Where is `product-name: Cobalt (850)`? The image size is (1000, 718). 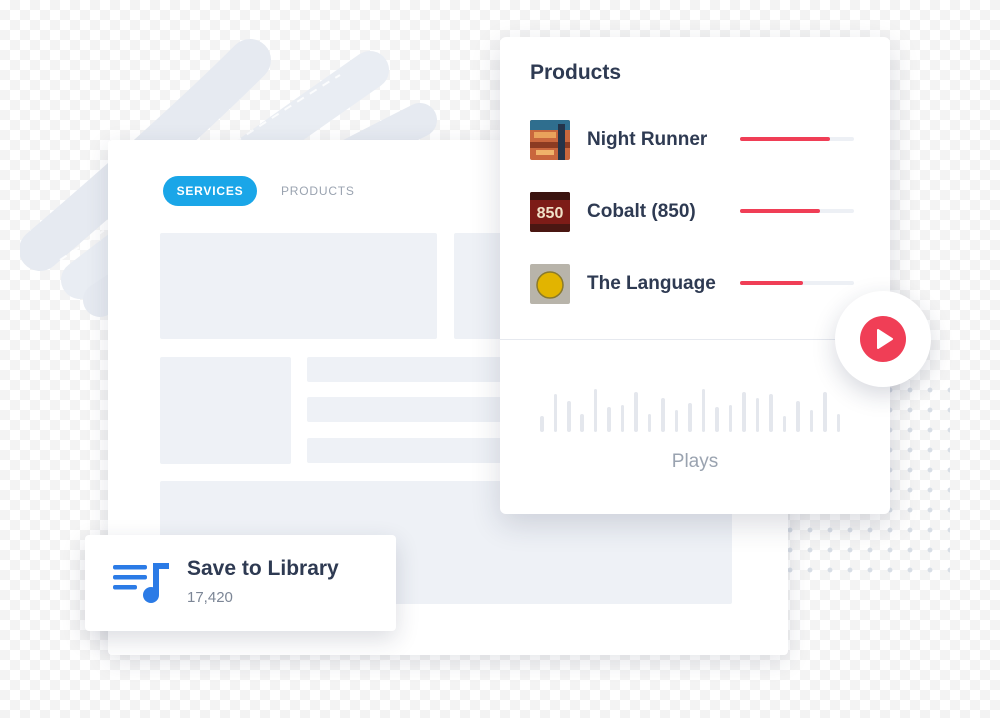 product-name: Cobalt (850) is located at coordinates (641, 211).